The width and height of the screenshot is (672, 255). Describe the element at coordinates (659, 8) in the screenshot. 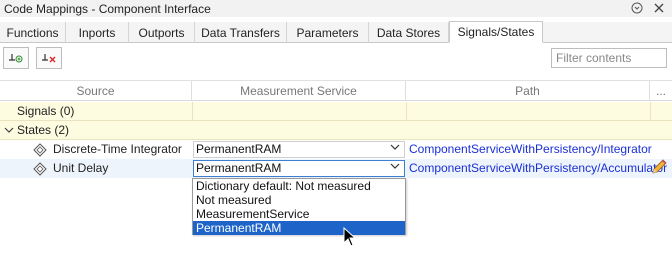

I see `close-icon` at that location.